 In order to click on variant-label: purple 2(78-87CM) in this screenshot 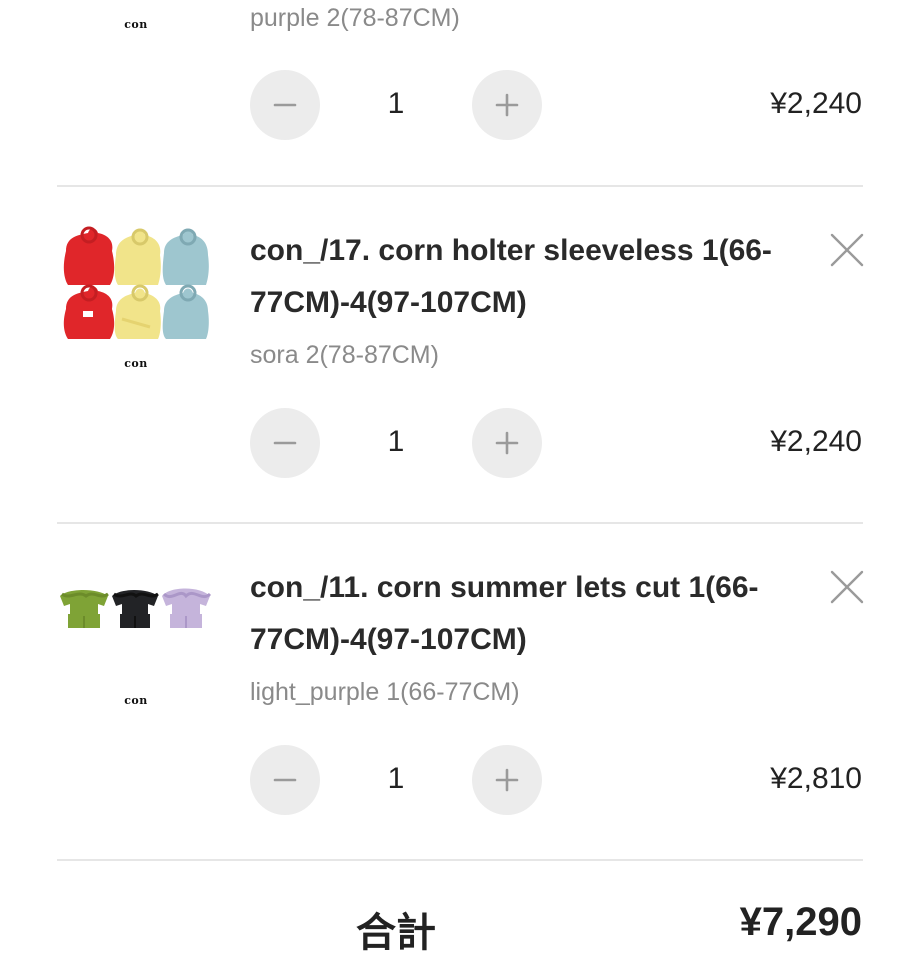, I will do `click(355, 18)`.